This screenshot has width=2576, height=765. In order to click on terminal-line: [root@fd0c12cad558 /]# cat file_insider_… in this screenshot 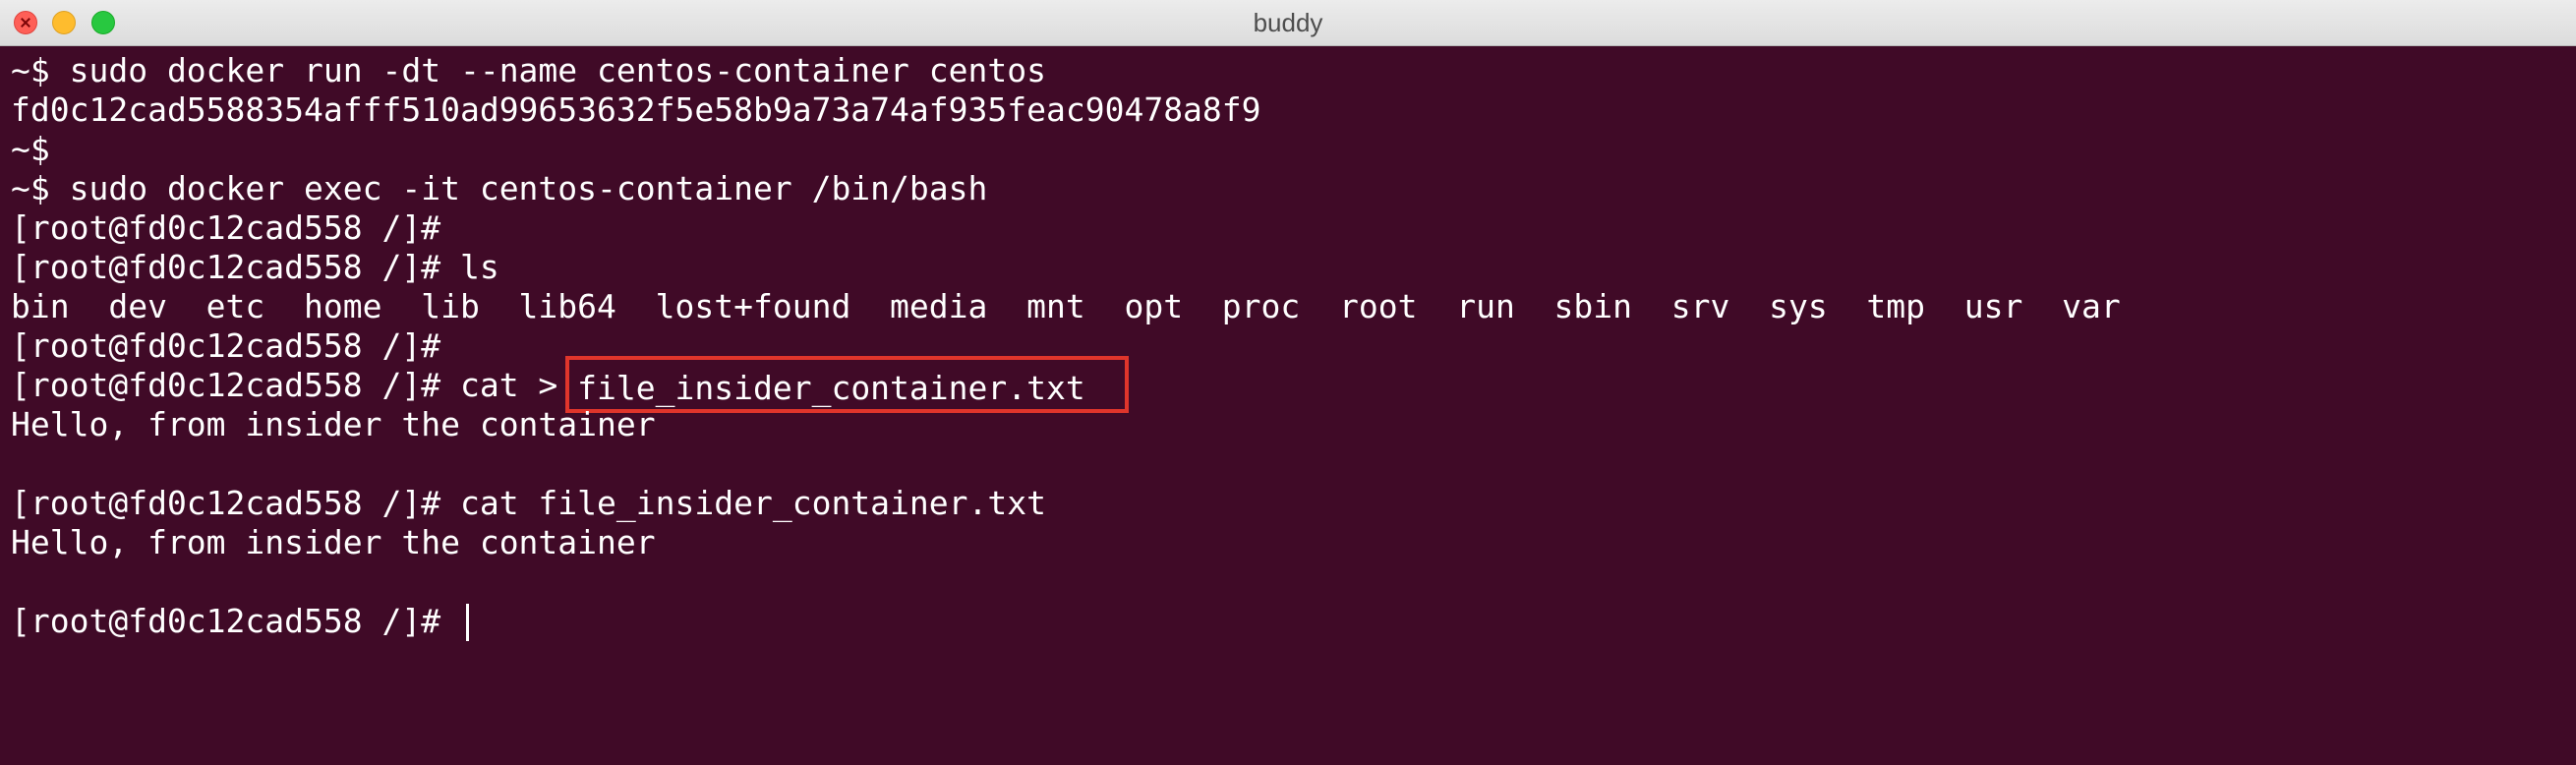, I will do `click(528, 503)`.